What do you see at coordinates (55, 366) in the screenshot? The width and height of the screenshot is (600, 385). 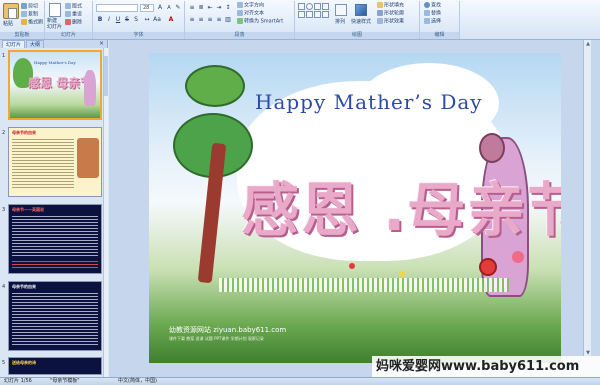 I see `slide-thumbnail-5: 送给母亲的诗` at bounding box center [55, 366].